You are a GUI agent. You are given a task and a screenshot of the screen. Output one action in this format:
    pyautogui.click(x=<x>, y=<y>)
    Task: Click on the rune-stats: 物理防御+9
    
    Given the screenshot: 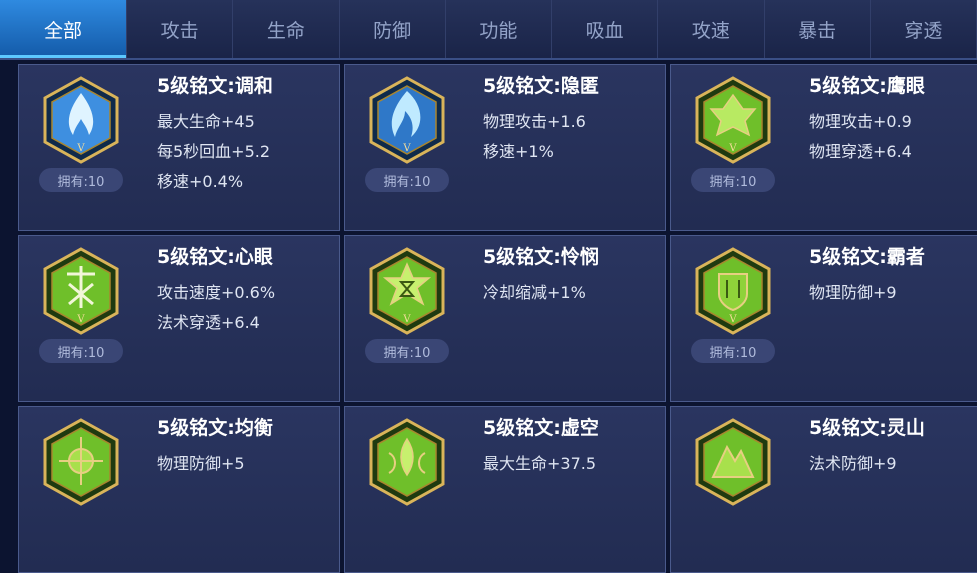 What is the action you would take?
    pyautogui.click(x=853, y=293)
    